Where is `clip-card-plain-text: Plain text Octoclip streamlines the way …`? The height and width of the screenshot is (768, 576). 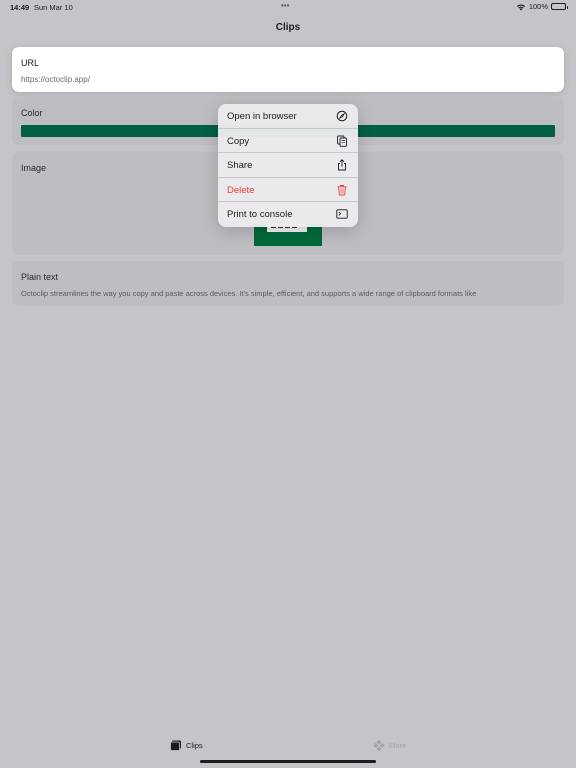
clip-card-plain-text: Plain text Octoclip streamlines the way … is located at coordinates (288, 283).